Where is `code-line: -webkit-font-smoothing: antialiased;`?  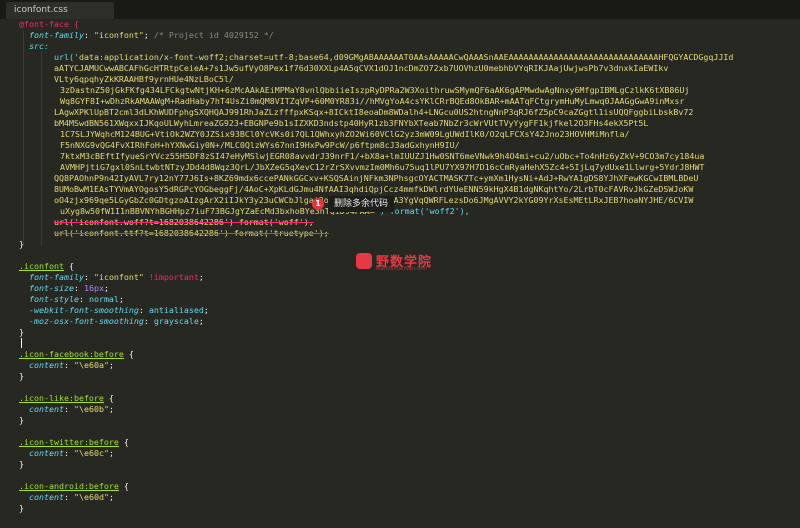
code-line: -webkit-font-smoothing: antialiased; is located at coordinates (119, 310).